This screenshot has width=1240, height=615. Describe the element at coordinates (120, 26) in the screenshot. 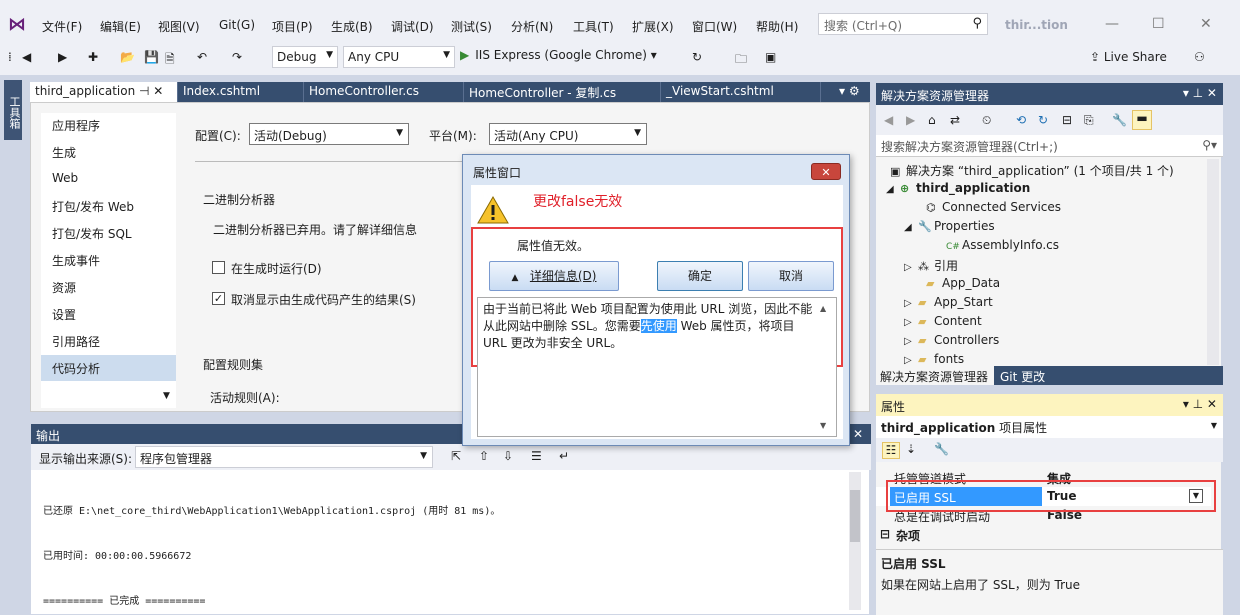

I see `menu-edit: 编辑(E)` at that location.